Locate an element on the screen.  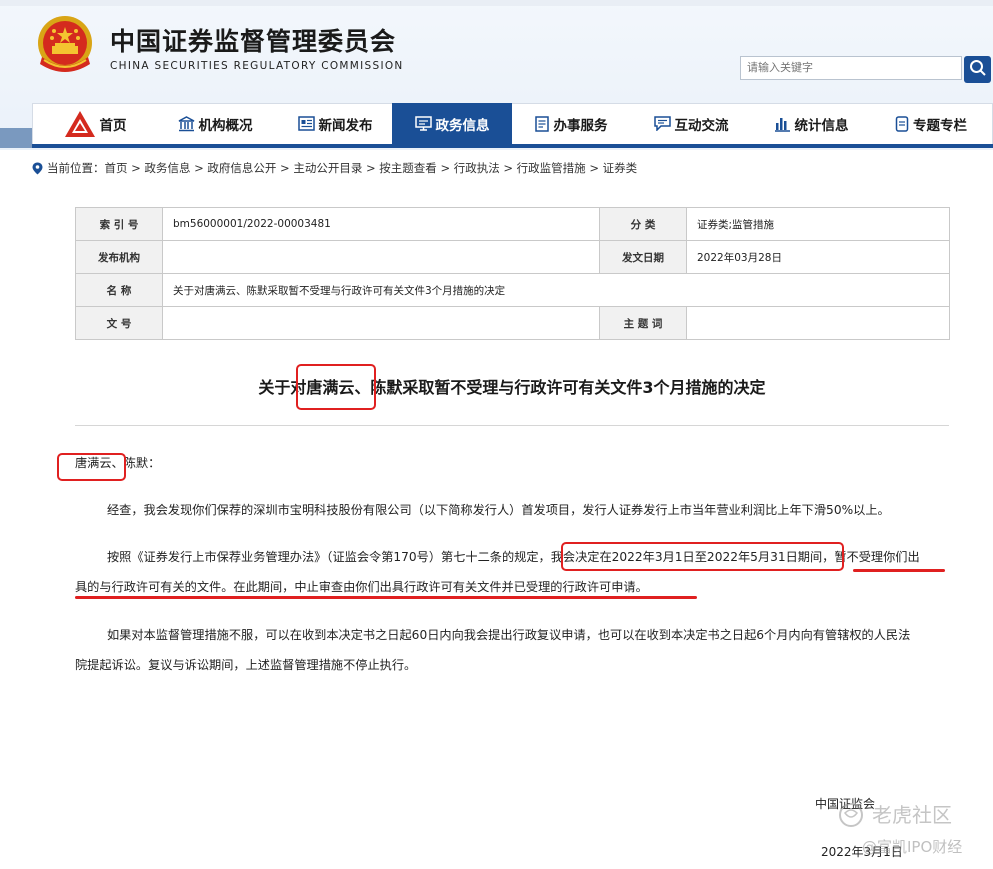
category-value: 证券类;监管措施 is located at coordinates (818, 224).